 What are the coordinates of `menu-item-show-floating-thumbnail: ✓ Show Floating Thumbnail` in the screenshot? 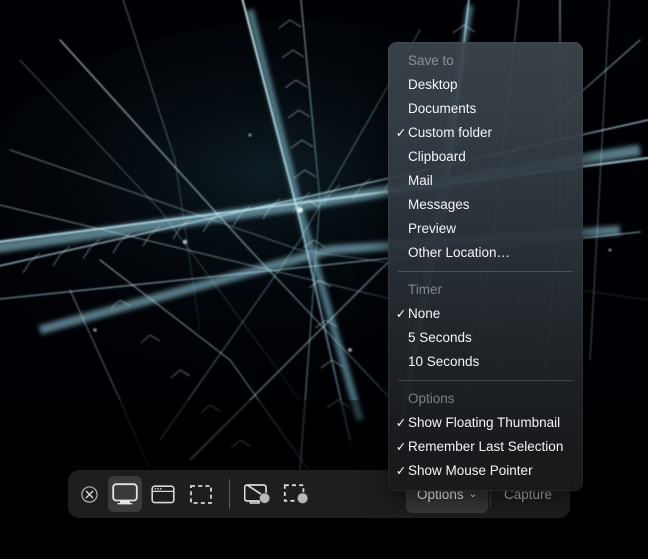 It's located at (485, 423).